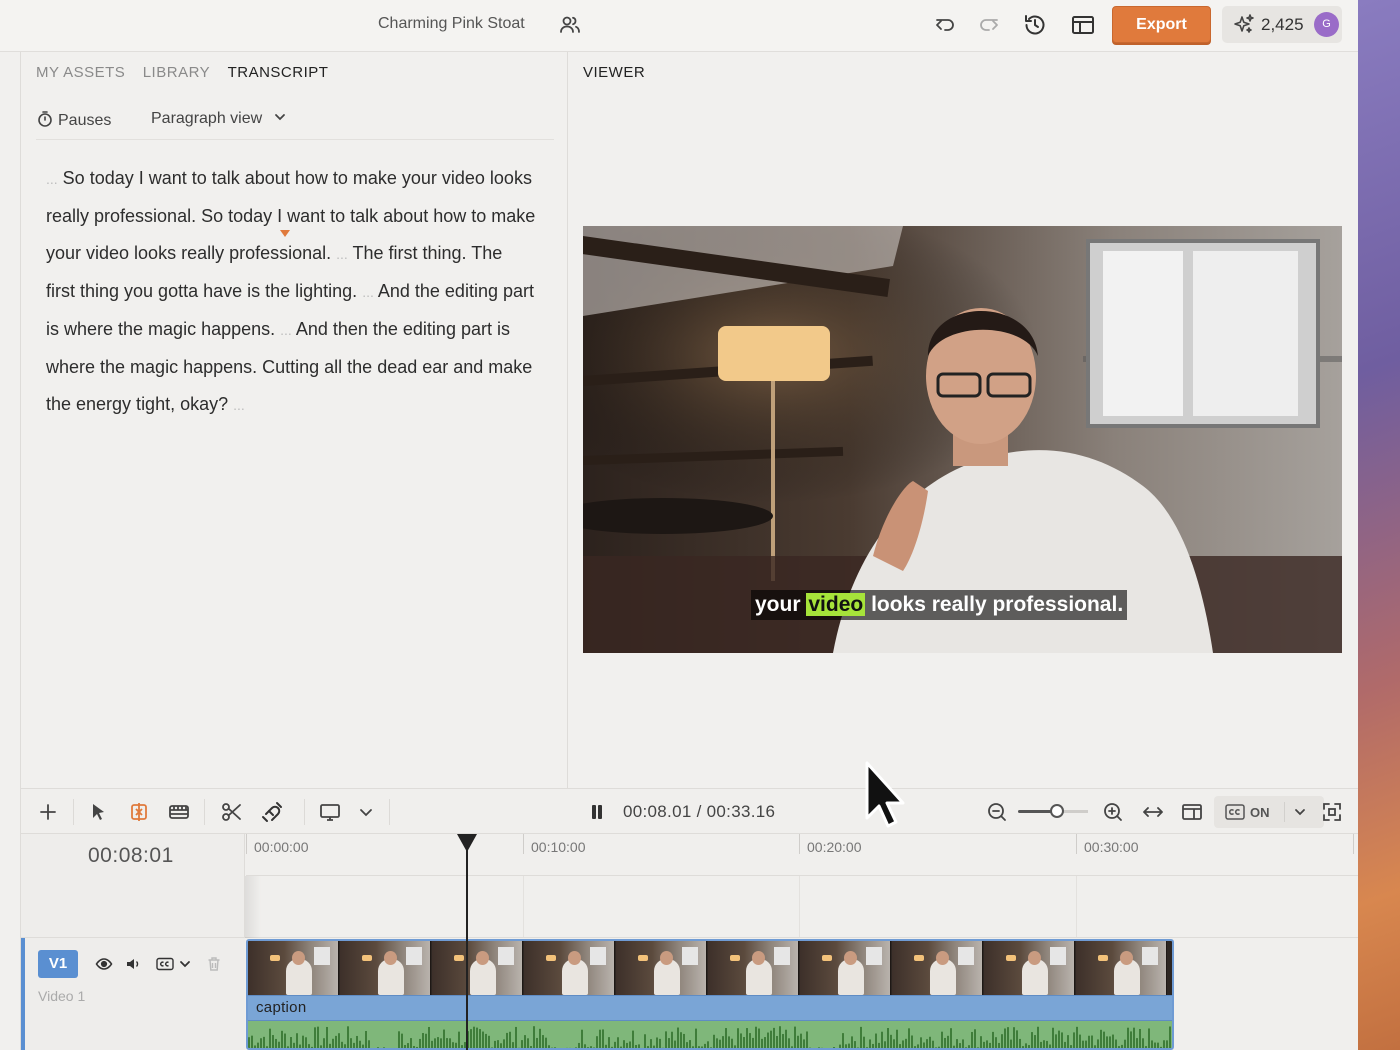  I want to click on credits-count: 2,425, so click(1282, 24).